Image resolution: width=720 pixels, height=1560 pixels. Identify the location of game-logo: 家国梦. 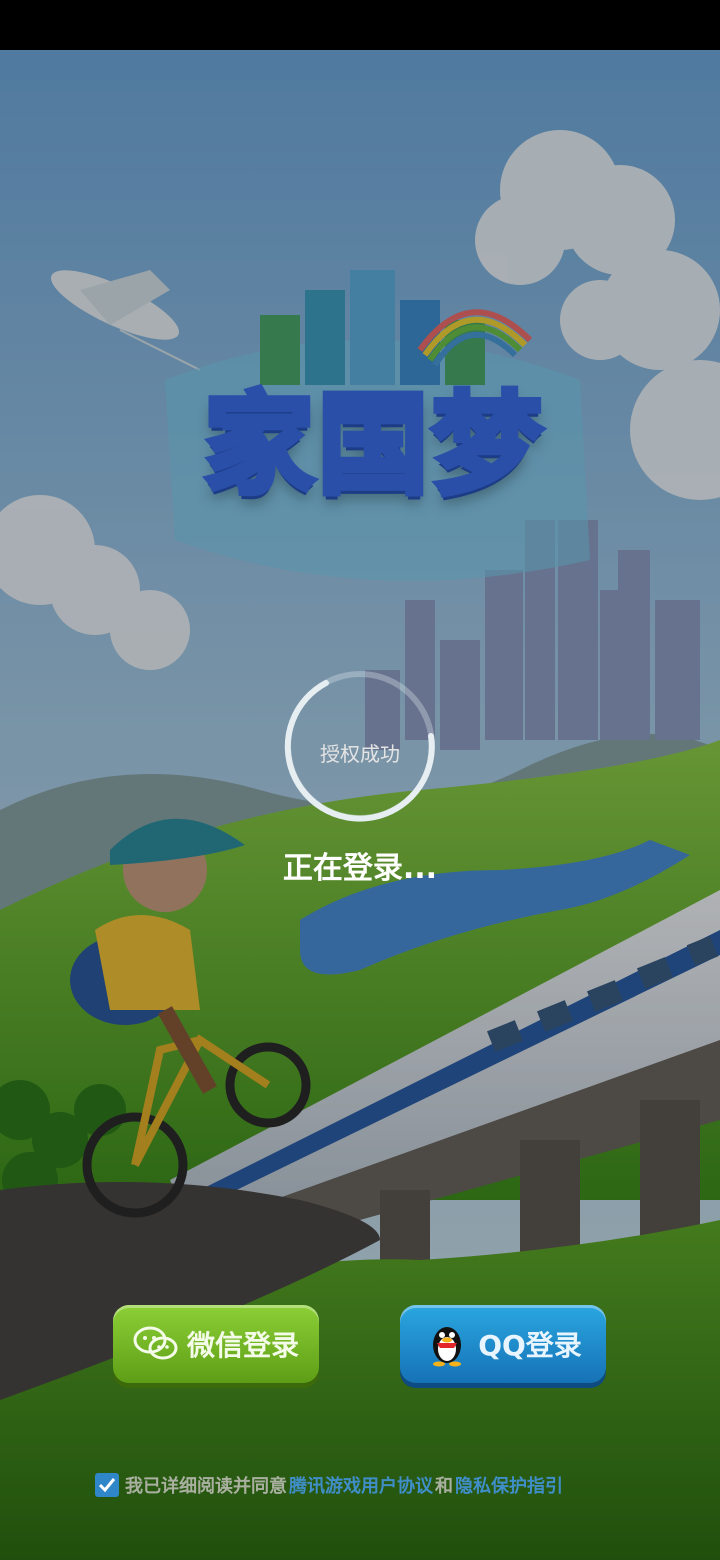
(375, 435).